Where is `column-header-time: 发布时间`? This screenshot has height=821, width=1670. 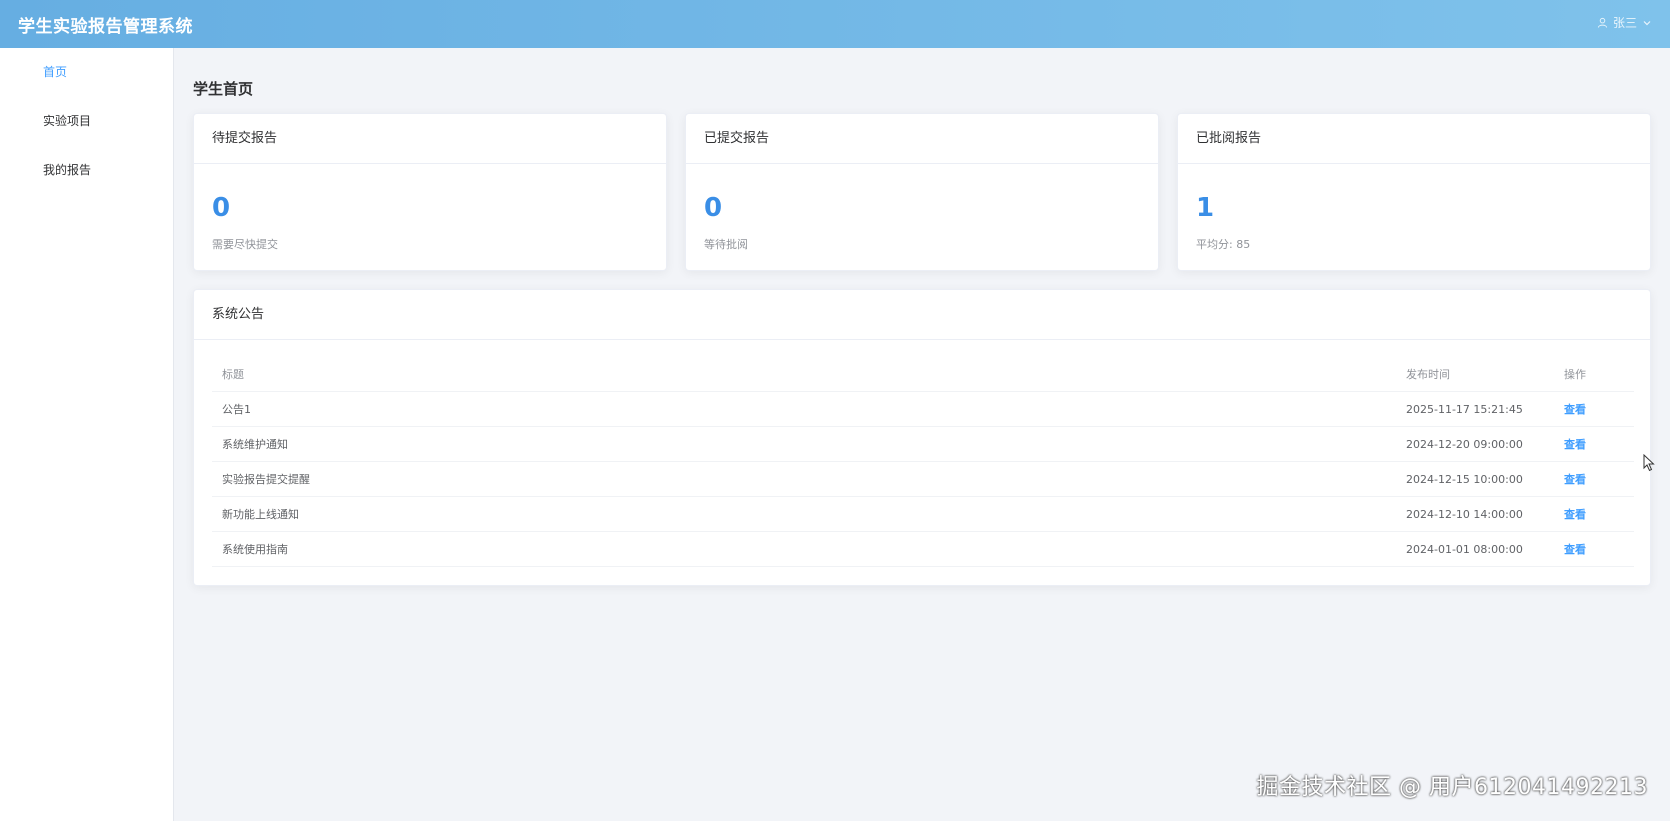 column-header-time: 发布时间 is located at coordinates (1428, 374).